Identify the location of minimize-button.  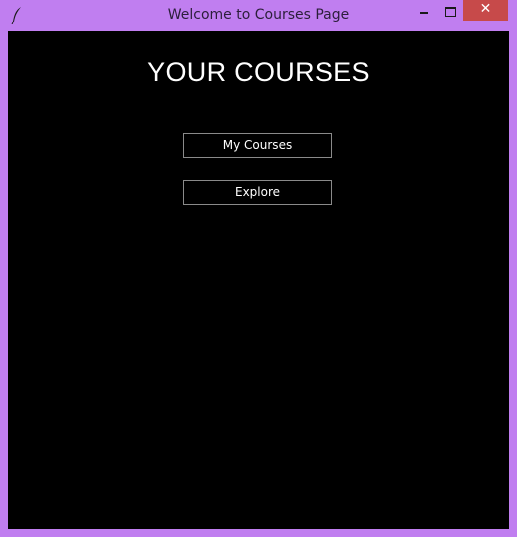
(424, 11).